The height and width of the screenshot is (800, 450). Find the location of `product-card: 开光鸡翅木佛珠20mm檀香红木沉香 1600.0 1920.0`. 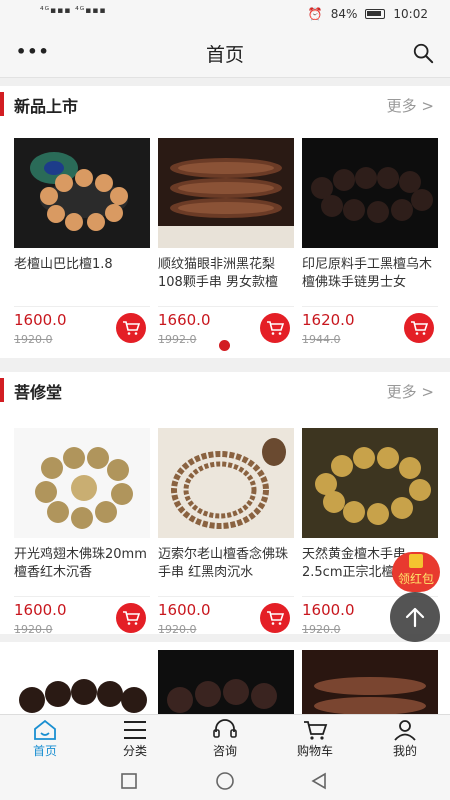

product-card: 开光鸡翅木佛珠20mm檀香红木沉香 1600.0 1920.0 is located at coordinates (82, 534).